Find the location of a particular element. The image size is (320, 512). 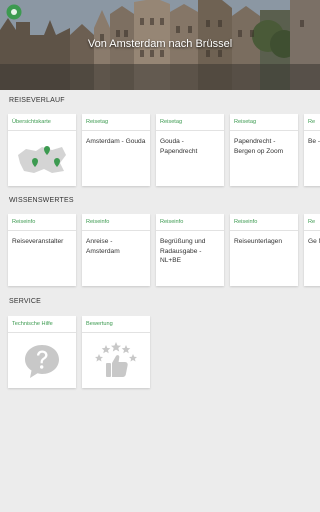

card-reiseinfo-2: Reiseinfo Anreise - Amsterdam is located at coordinates (116, 250).